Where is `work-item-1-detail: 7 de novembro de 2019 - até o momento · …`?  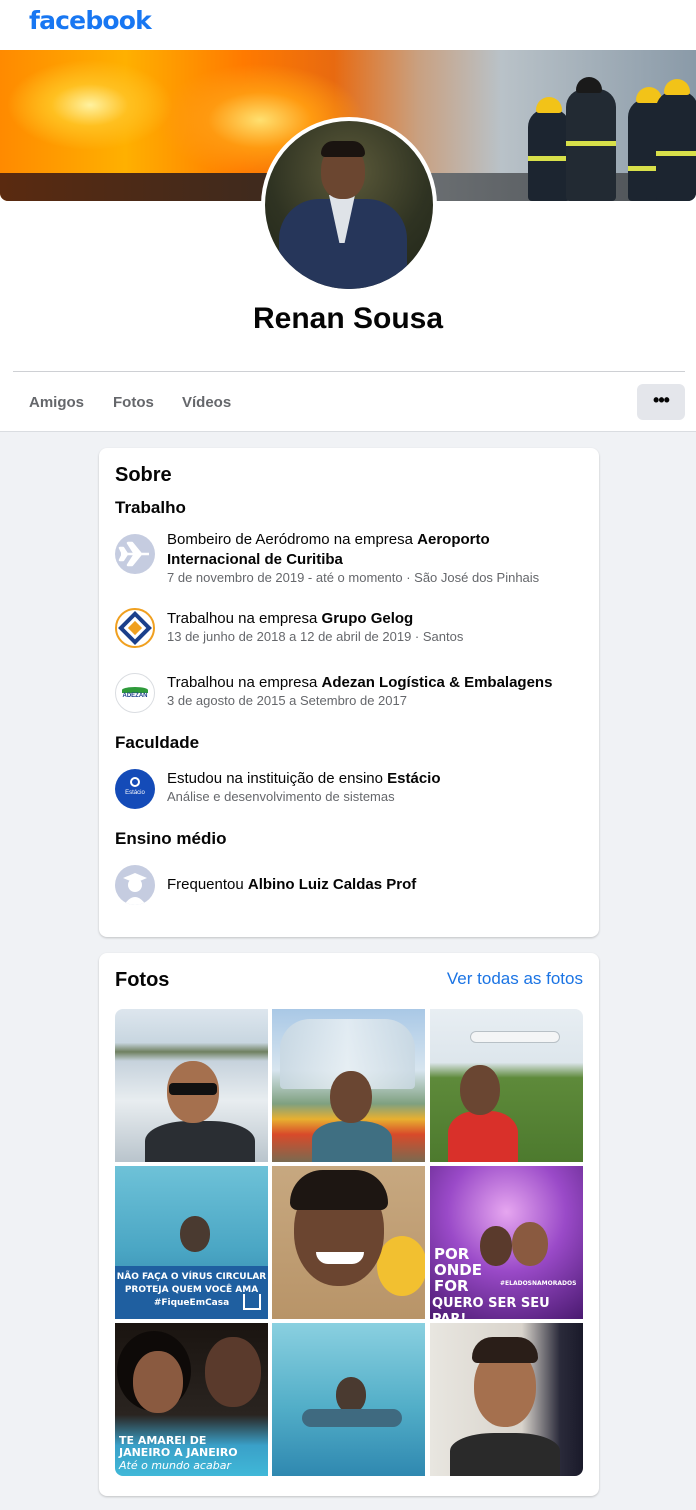
work-item-1-detail: 7 de novembro de 2019 - até o momento · … is located at coordinates (353, 577).